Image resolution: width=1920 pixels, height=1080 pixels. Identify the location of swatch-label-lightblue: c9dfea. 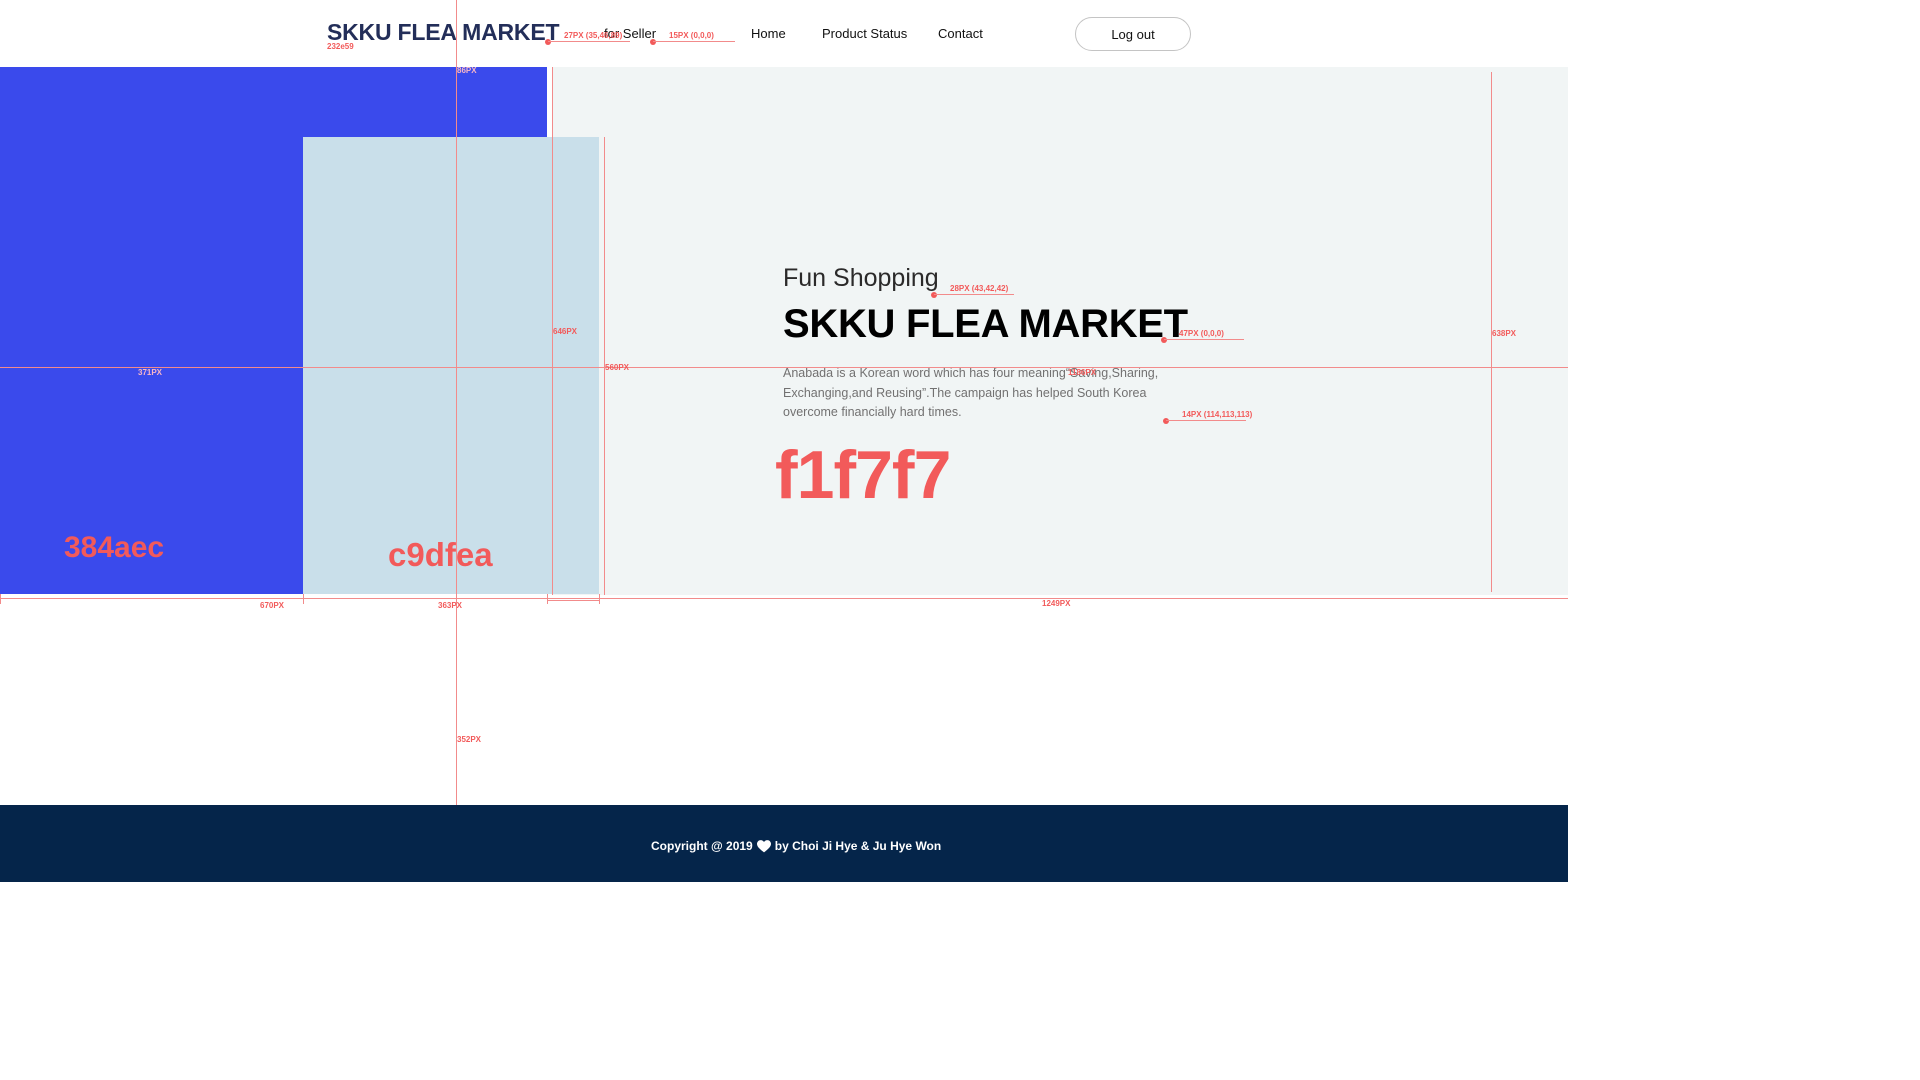
(440, 554).